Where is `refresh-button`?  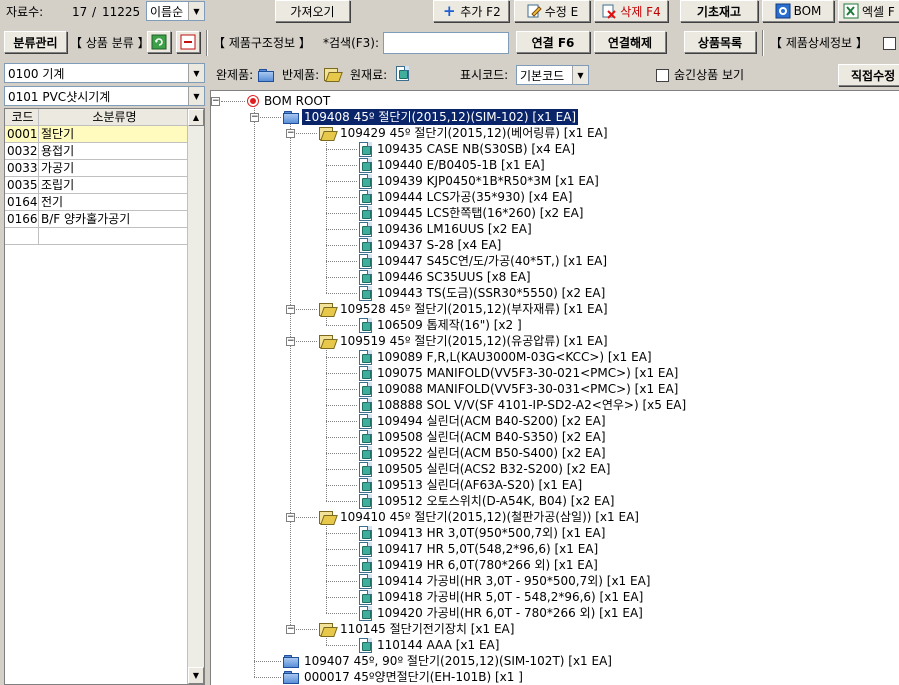
refresh-button is located at coordinates (159, 42).